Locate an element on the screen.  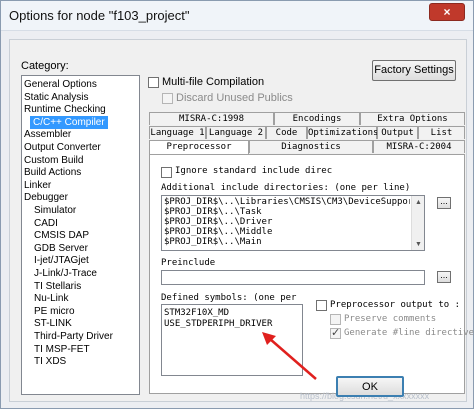
scroll-up-icon: ▲ is located at coordinates (418, 202).